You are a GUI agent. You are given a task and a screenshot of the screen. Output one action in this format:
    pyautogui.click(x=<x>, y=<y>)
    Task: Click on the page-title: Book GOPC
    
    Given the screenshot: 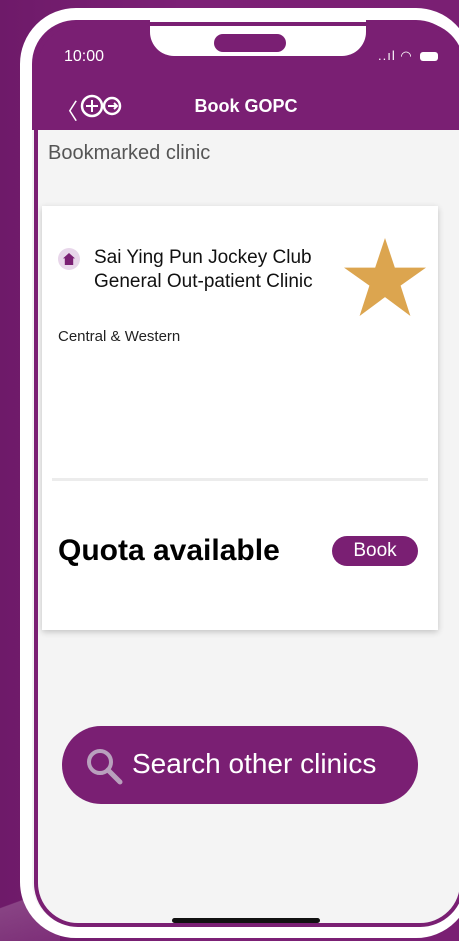 What is the action you would take?
    pyautogui.click(x=246, y=106)
    